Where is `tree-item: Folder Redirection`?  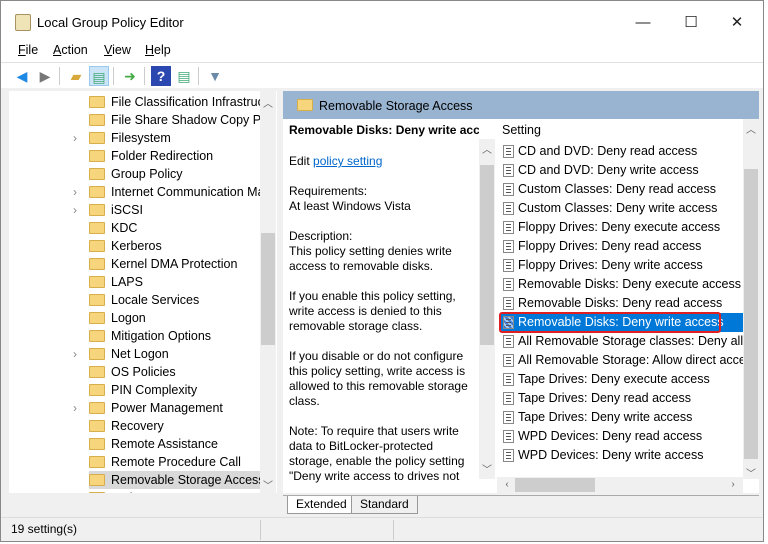
tree-item: Folder Redirection is located at coordinates (135, 156).